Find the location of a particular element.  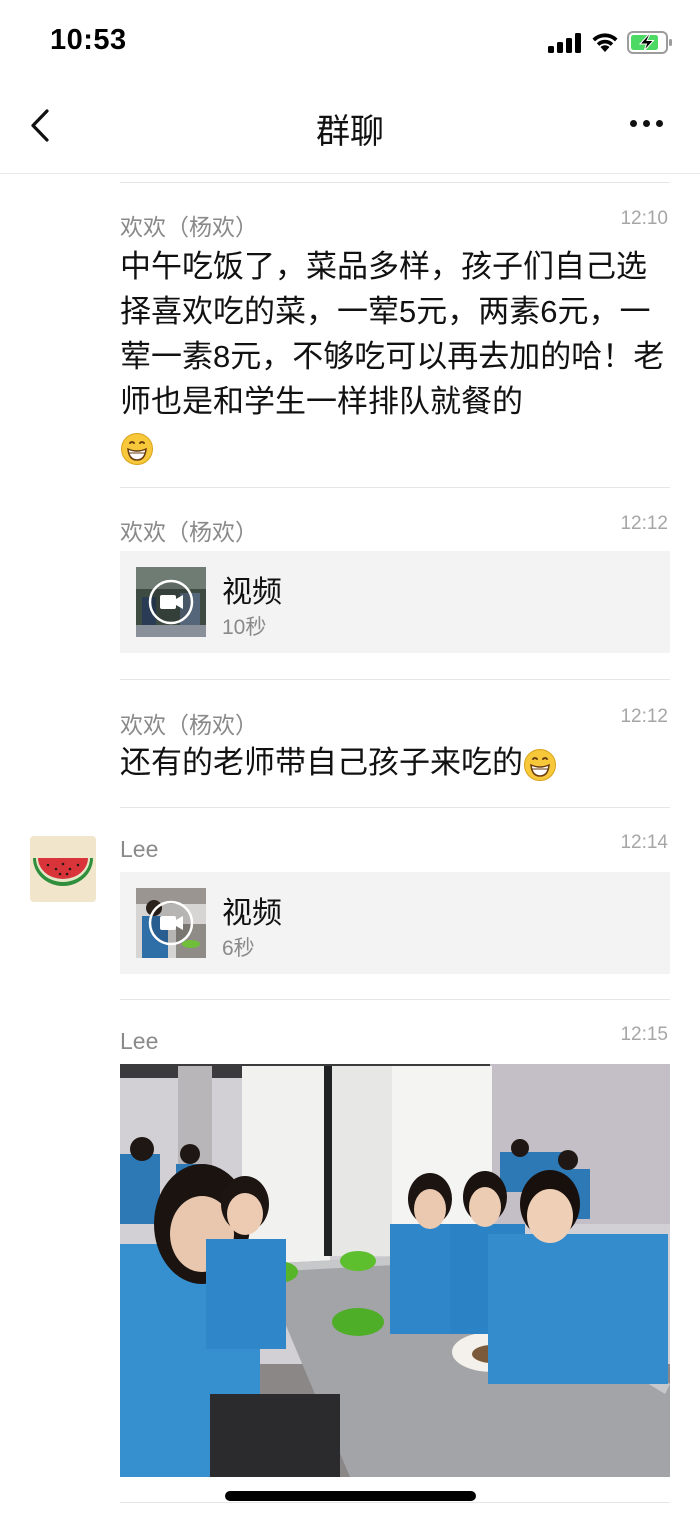

message-time: 12:15 is located at coordinates (644, 1034).